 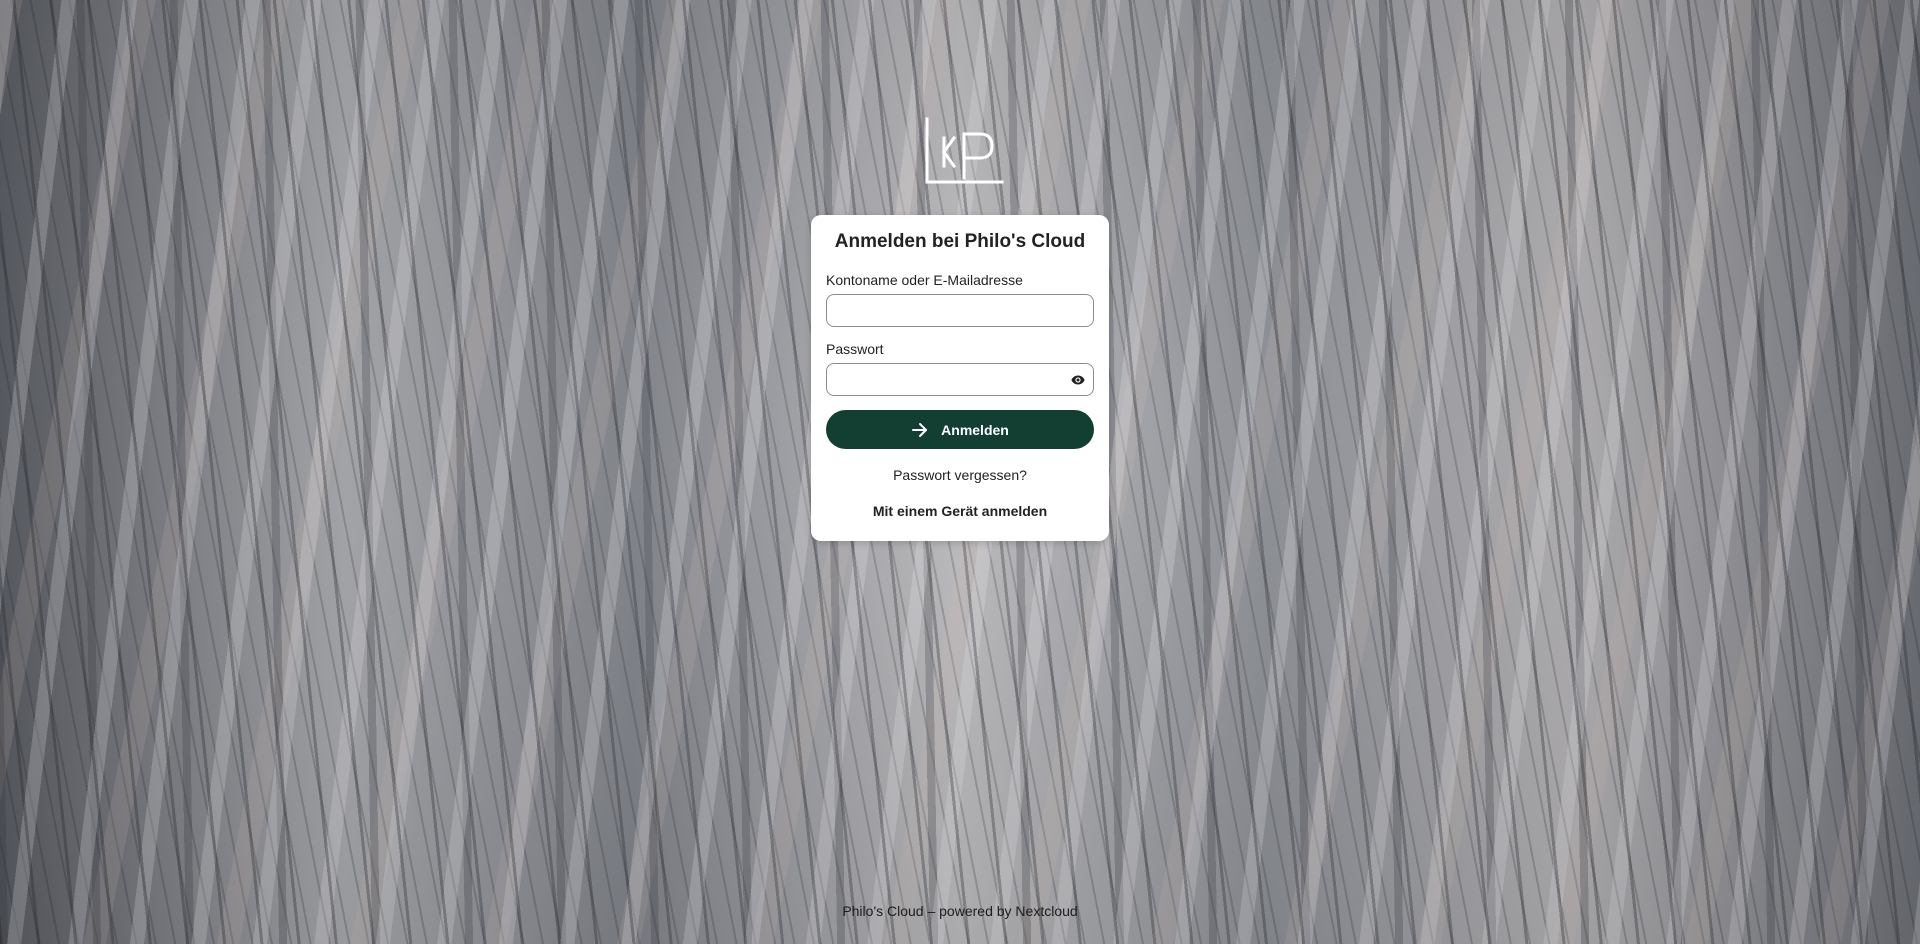 I want to click on login-submit-label: Anmelden, so click(x=975, y=429).